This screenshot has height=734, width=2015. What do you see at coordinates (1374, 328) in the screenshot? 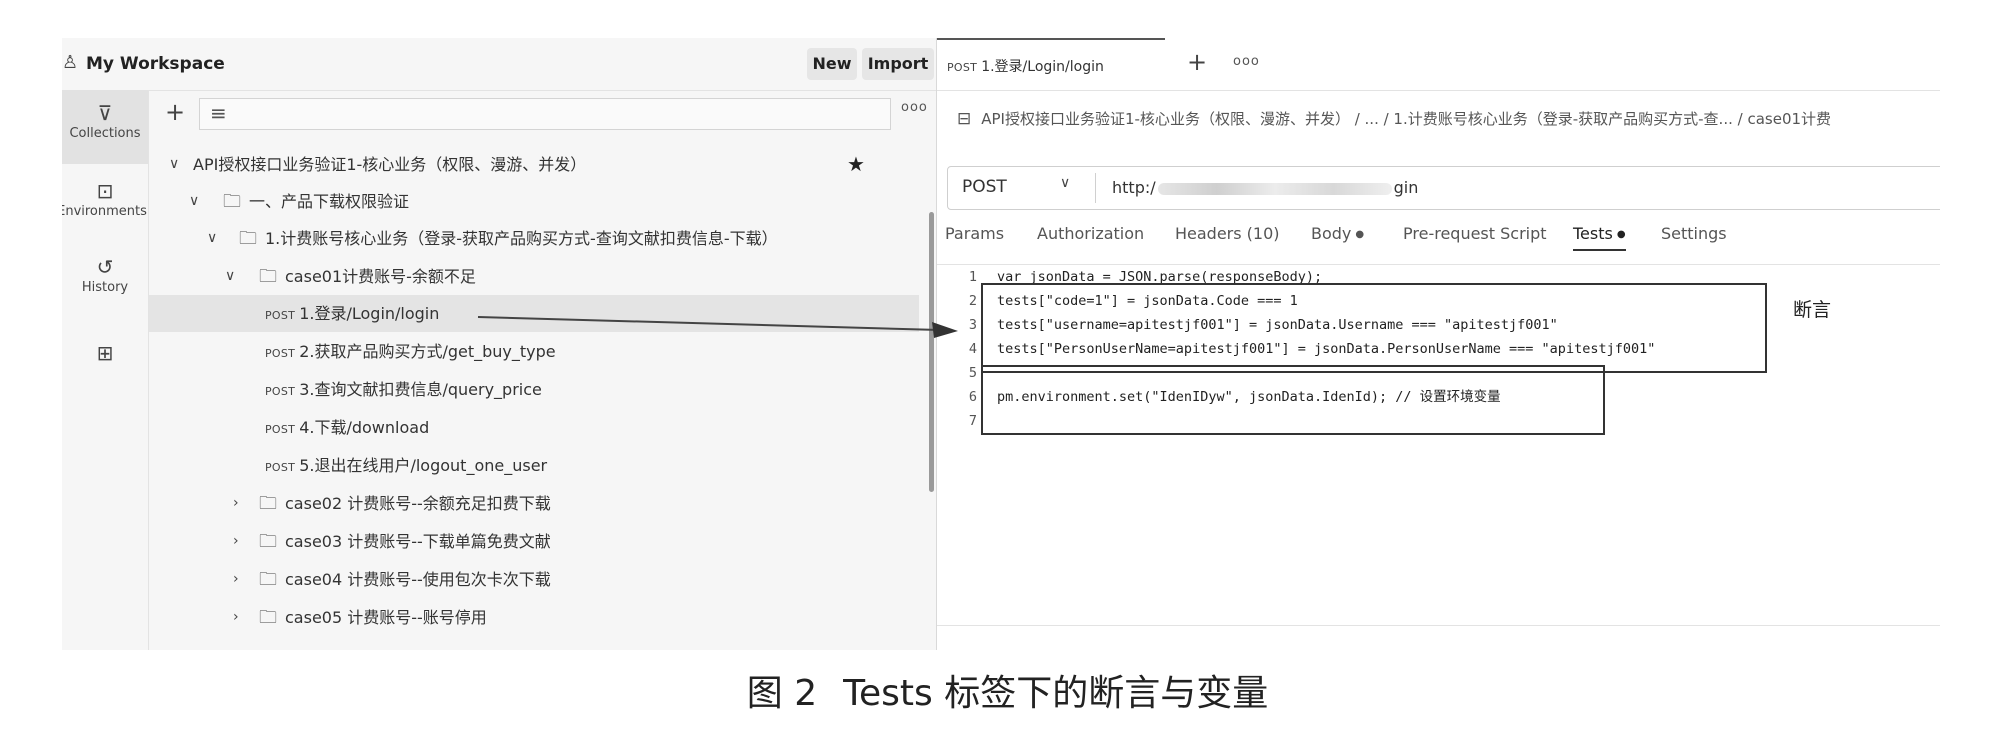
I see `assertion-highlight-box` at bounding box center [1374, 328].